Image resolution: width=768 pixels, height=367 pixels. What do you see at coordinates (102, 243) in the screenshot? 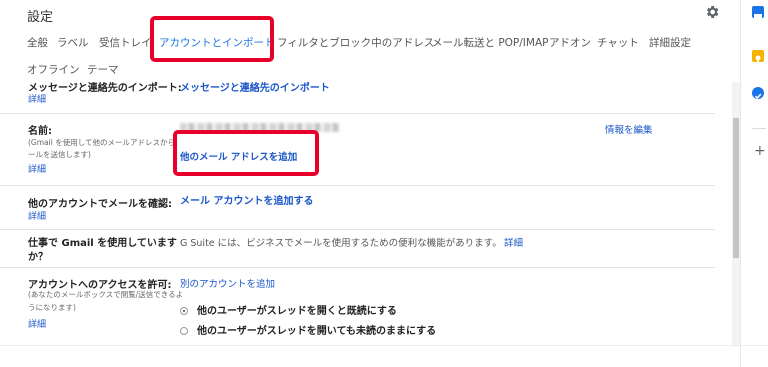
I see `work-label-line1: 仕事で Gmail を使用しています` at bounding box center [102, 243].